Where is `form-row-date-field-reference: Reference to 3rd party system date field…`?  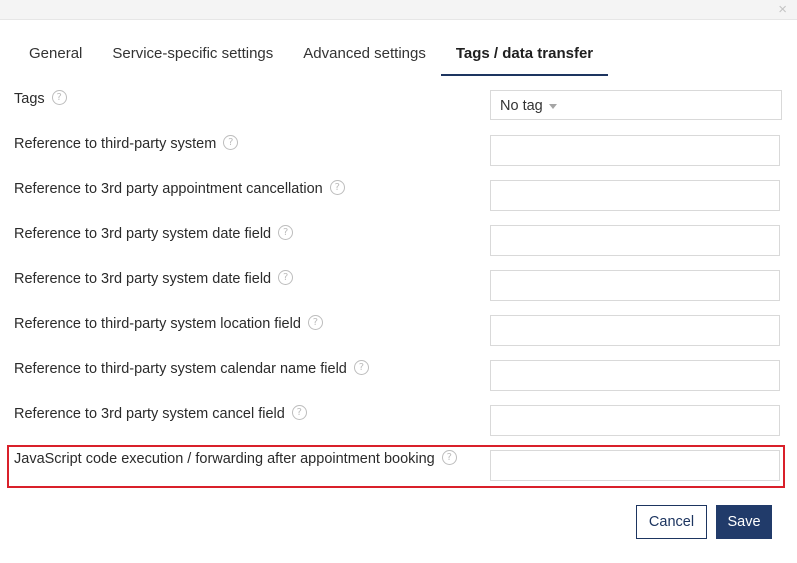 form-row-date-field-reference: Reference to 3rd party system date field… is located at coordinates (398, 242).